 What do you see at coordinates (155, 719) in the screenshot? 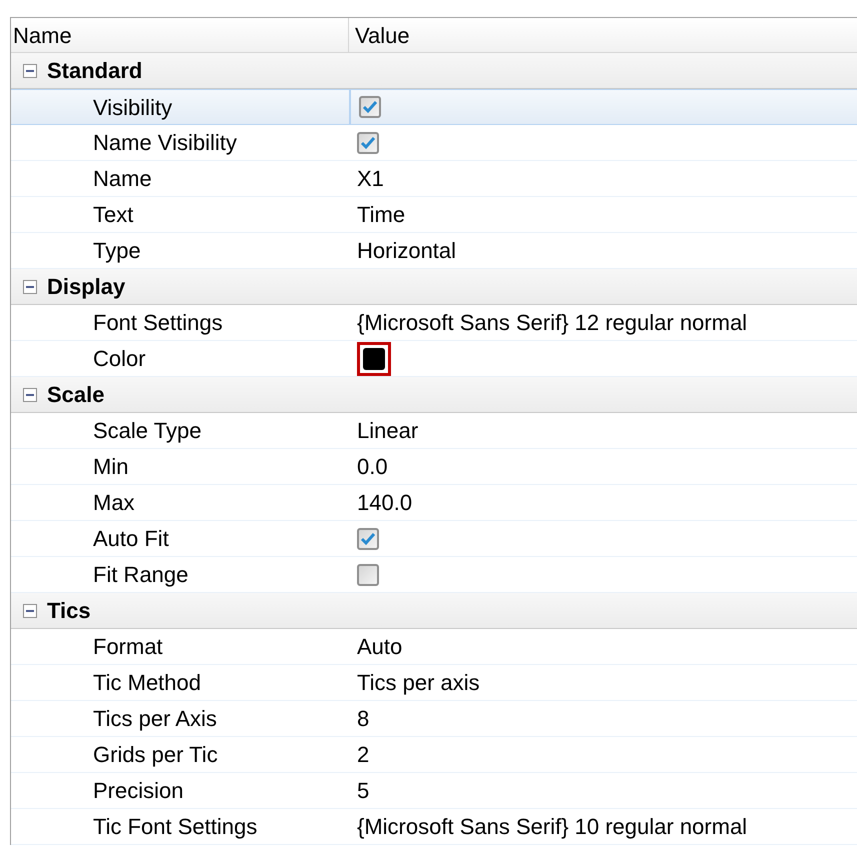
I see `property-name: Tics per Axis` at bounding box center [155, 719].